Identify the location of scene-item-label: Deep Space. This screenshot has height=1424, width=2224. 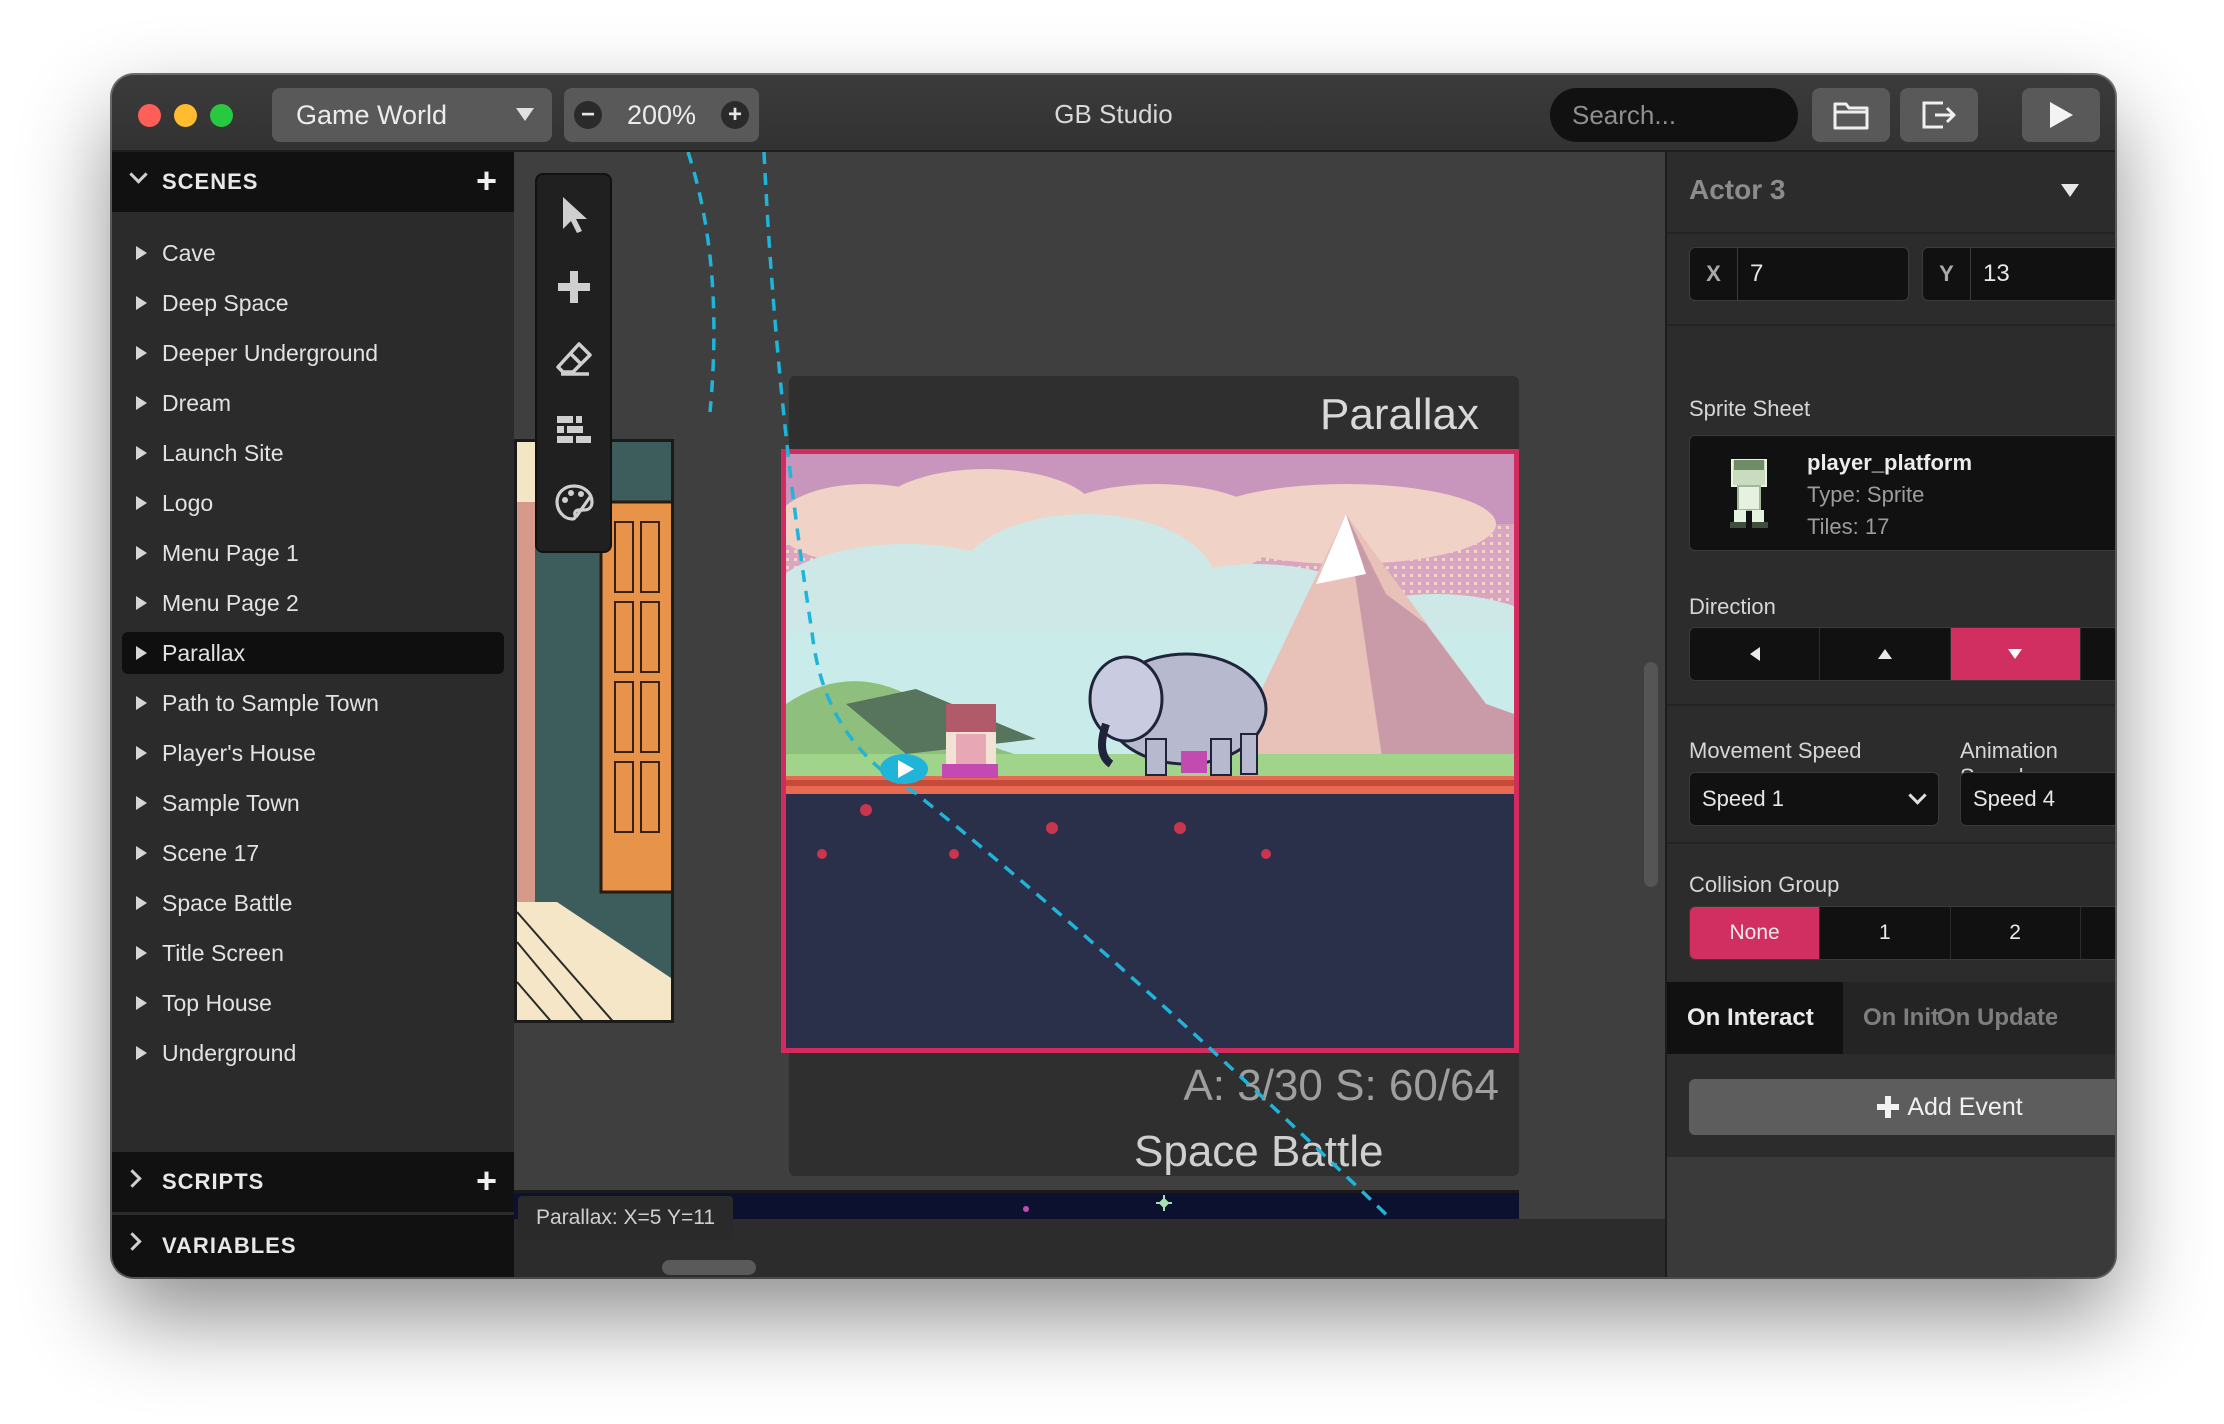
(225, 302).